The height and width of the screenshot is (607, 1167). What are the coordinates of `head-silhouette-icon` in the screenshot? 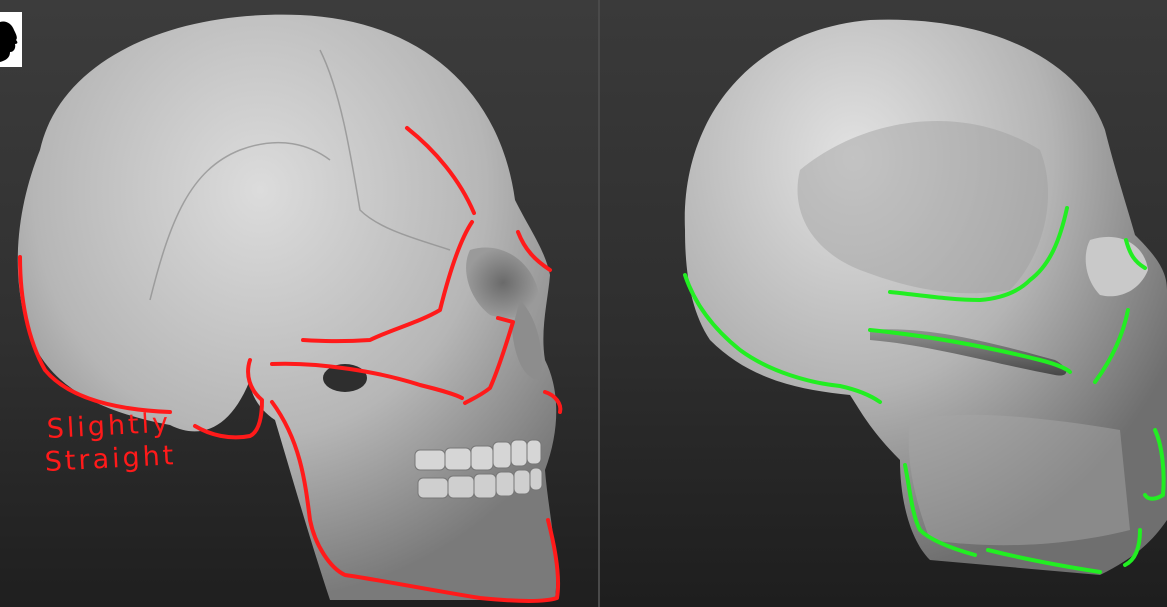 It's located at (11, 39).